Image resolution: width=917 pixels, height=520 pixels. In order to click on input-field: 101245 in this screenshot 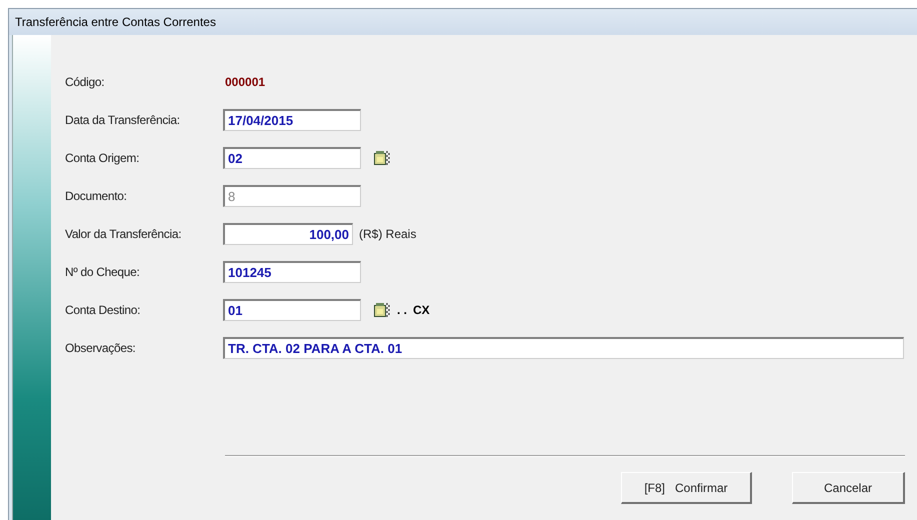, I will do `click(292, 272)`.